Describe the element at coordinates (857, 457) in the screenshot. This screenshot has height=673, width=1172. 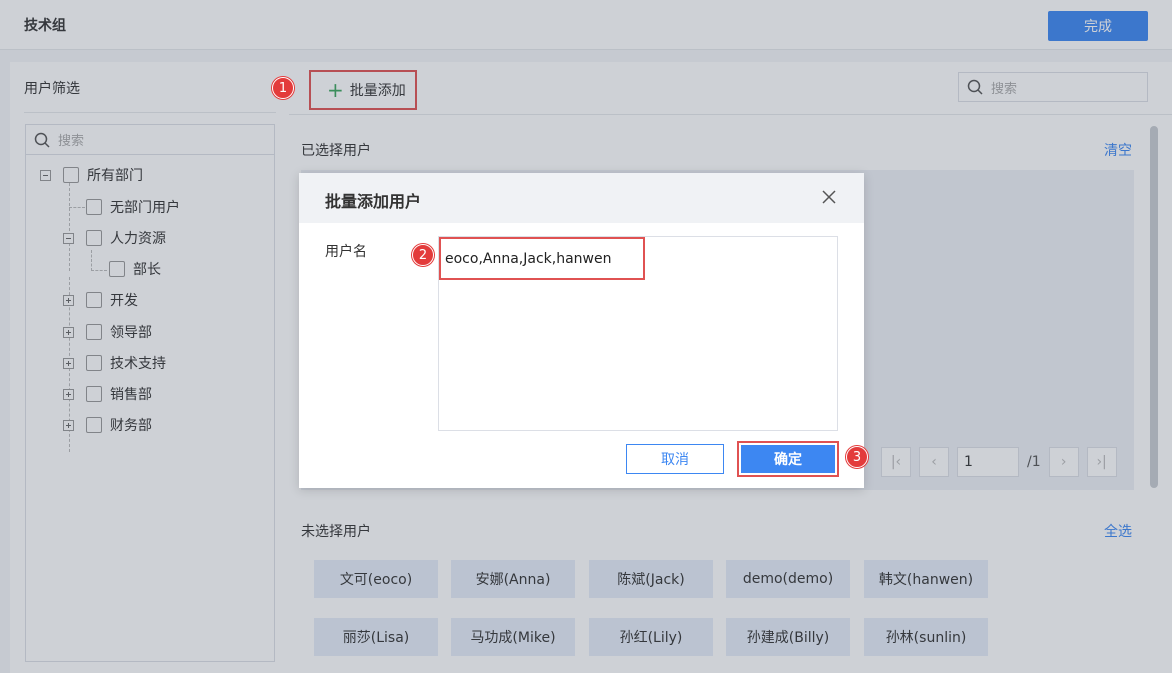
I see `step-badge-3: 3` at that location.